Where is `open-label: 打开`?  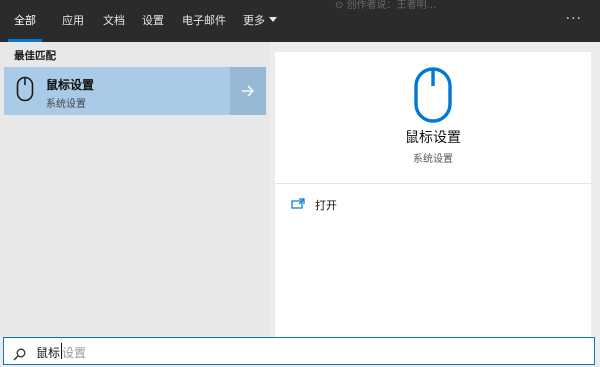
open-label: 打开 is located at coordinates (326, 205).